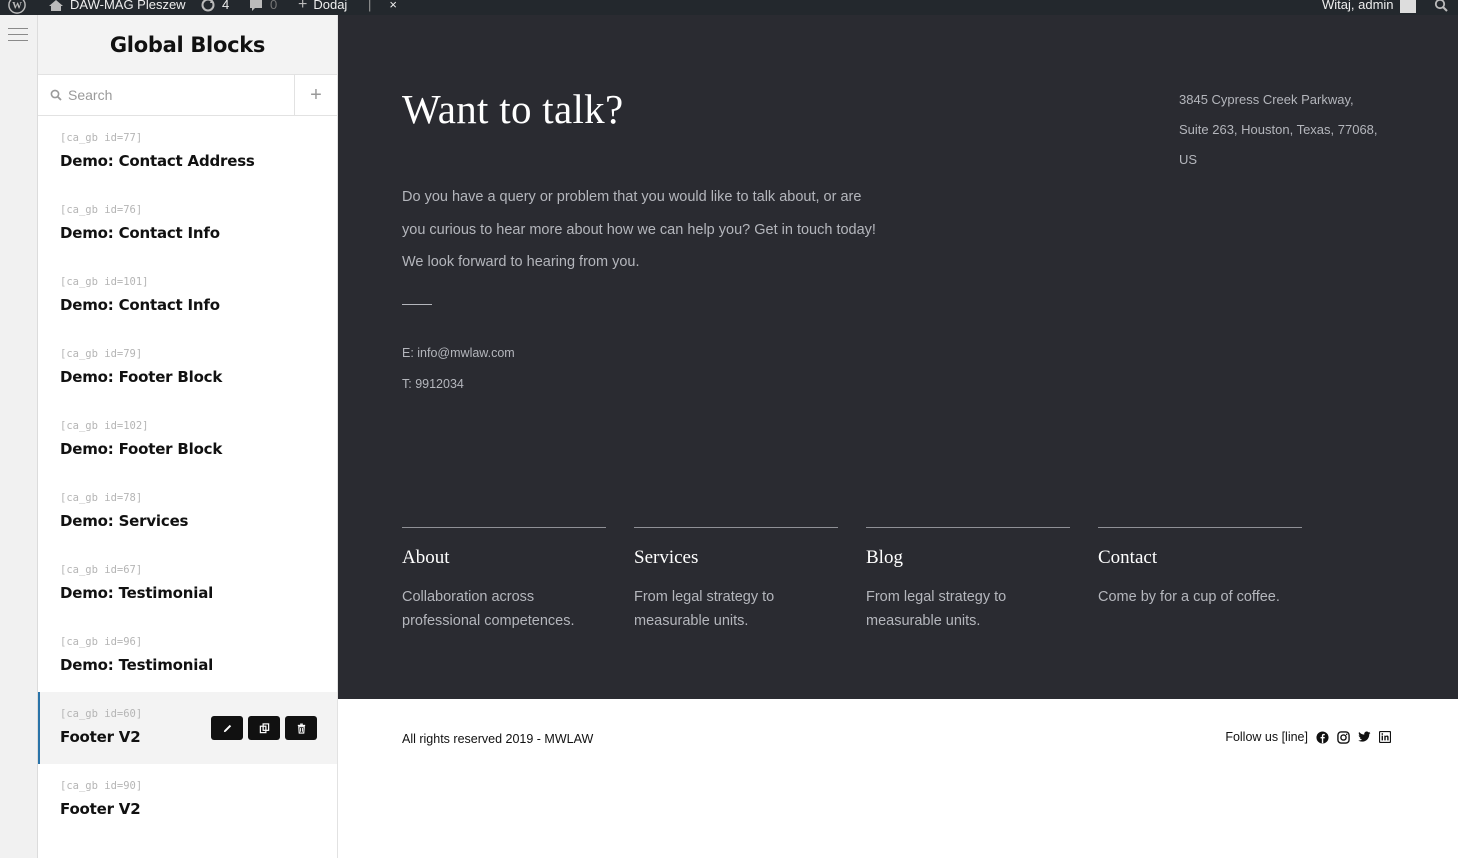 The width and height of the screenshot is (1458, 858). I want to click on new-label: Dodaj, so click(330, 6).